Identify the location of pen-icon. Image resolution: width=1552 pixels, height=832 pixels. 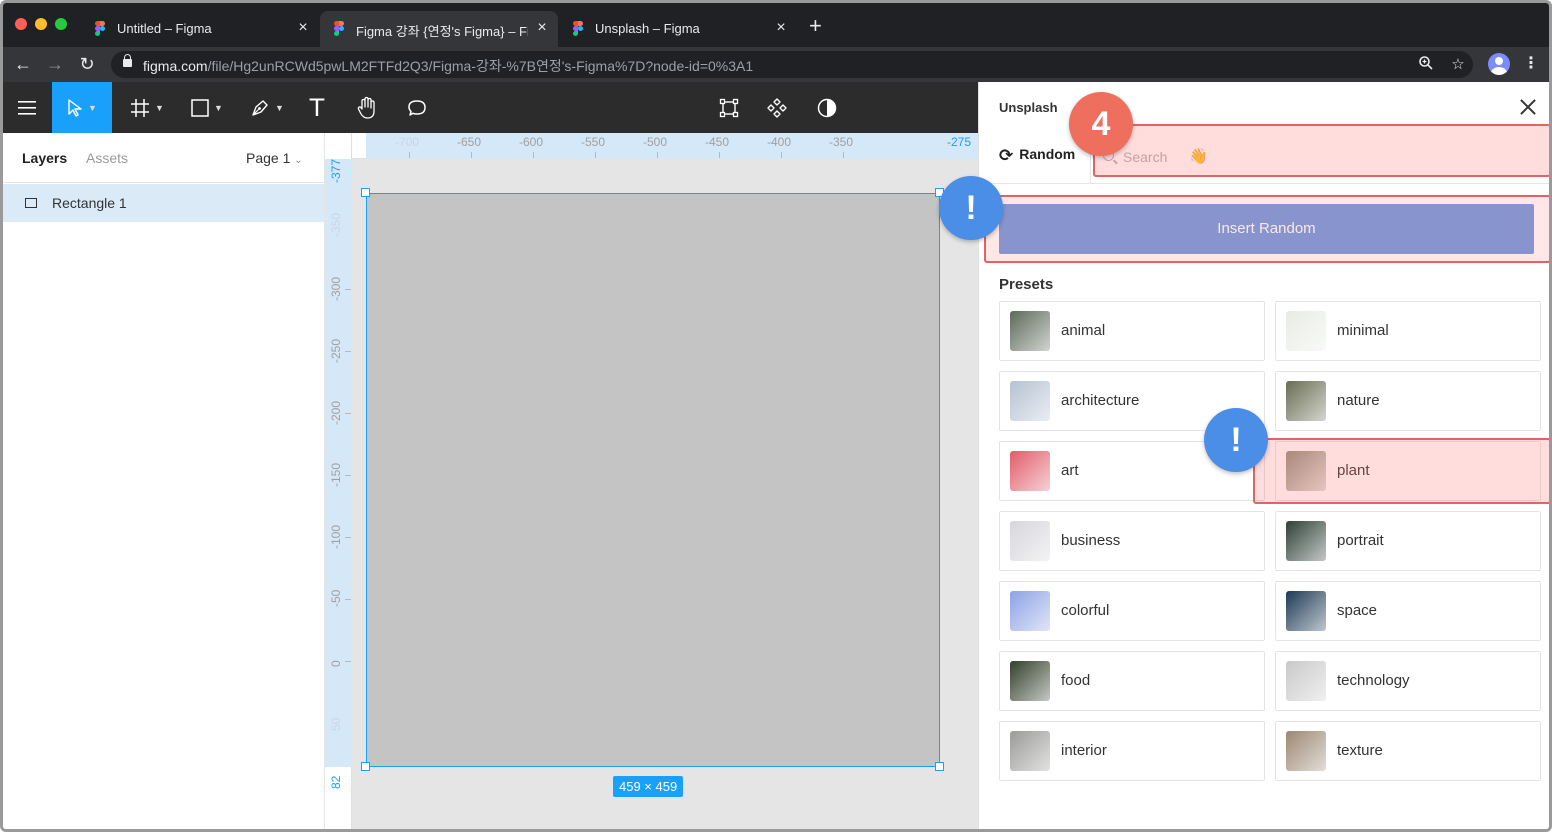
(260, 107).